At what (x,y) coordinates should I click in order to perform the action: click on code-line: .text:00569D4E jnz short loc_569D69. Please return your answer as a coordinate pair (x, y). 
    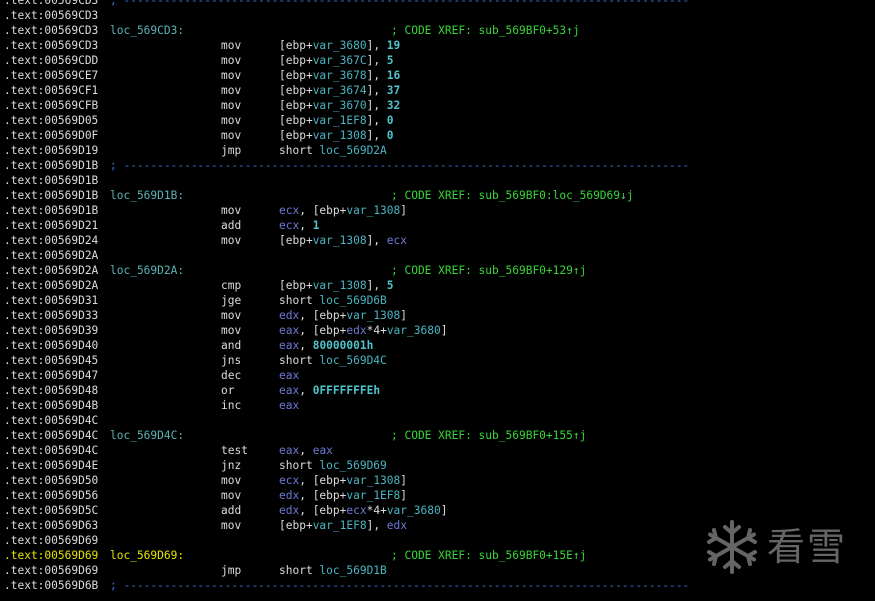
    Looking at the image, I should click on (437, 465).